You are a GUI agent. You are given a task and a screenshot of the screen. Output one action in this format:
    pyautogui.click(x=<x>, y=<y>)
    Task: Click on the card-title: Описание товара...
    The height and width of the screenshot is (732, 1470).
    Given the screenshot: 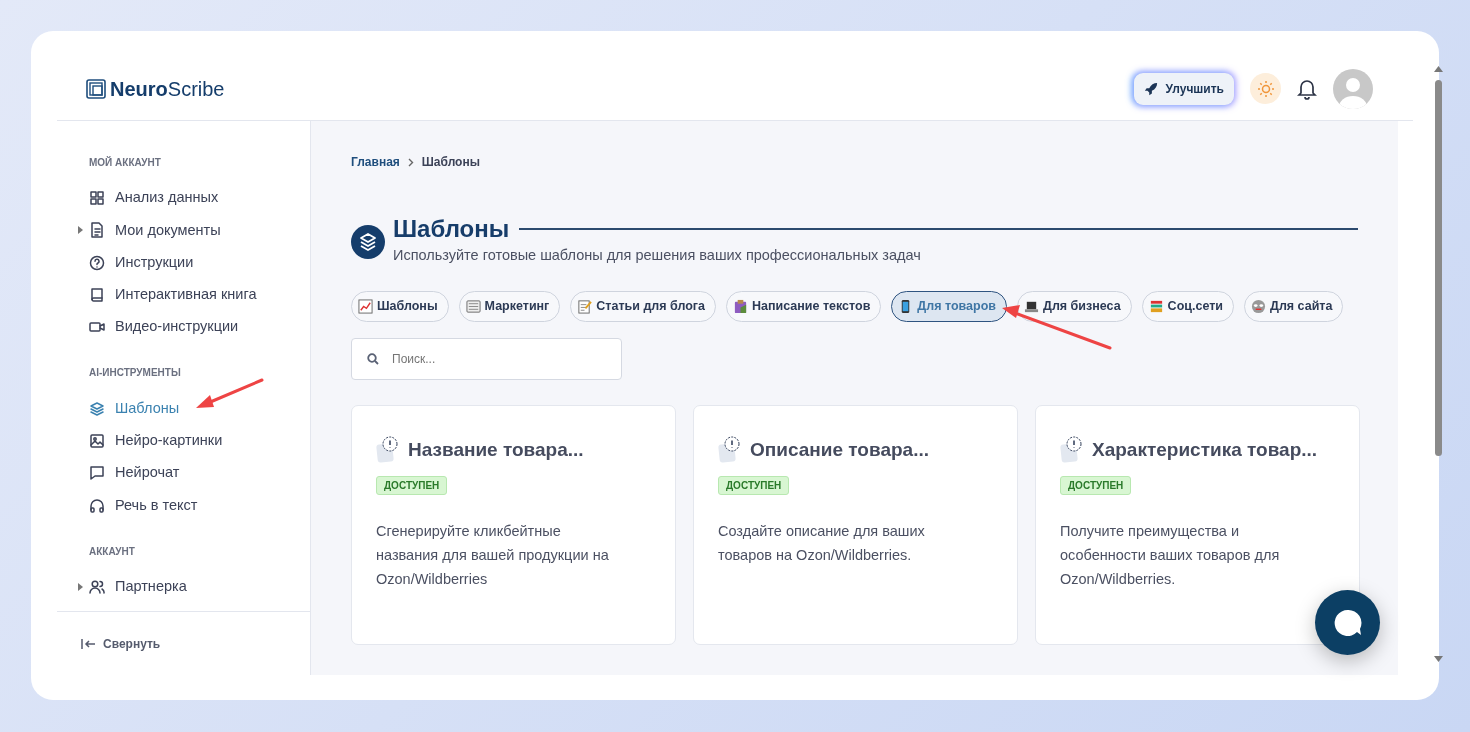 What is the action you would take?
    pyautogui.click(x=839, y=449)
    